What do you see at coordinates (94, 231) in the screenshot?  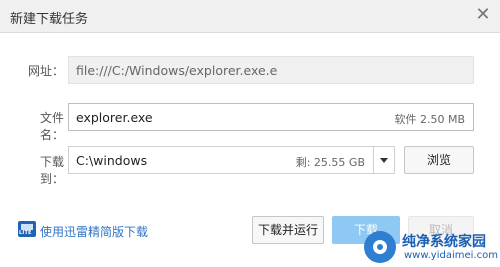 I see `use-lite-link: 使用迅雷精简版下载` at bounding box center [94, 231].